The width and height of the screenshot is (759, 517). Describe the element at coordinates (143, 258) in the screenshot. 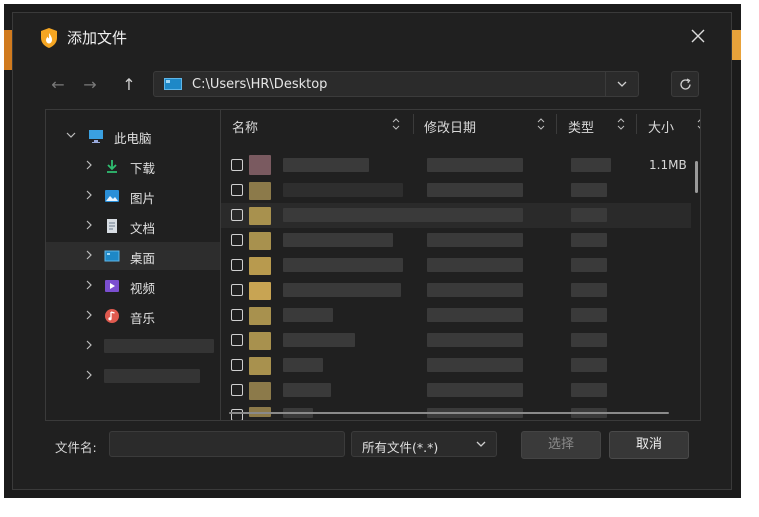

I see `sidebar-label: 桌面` at that location.